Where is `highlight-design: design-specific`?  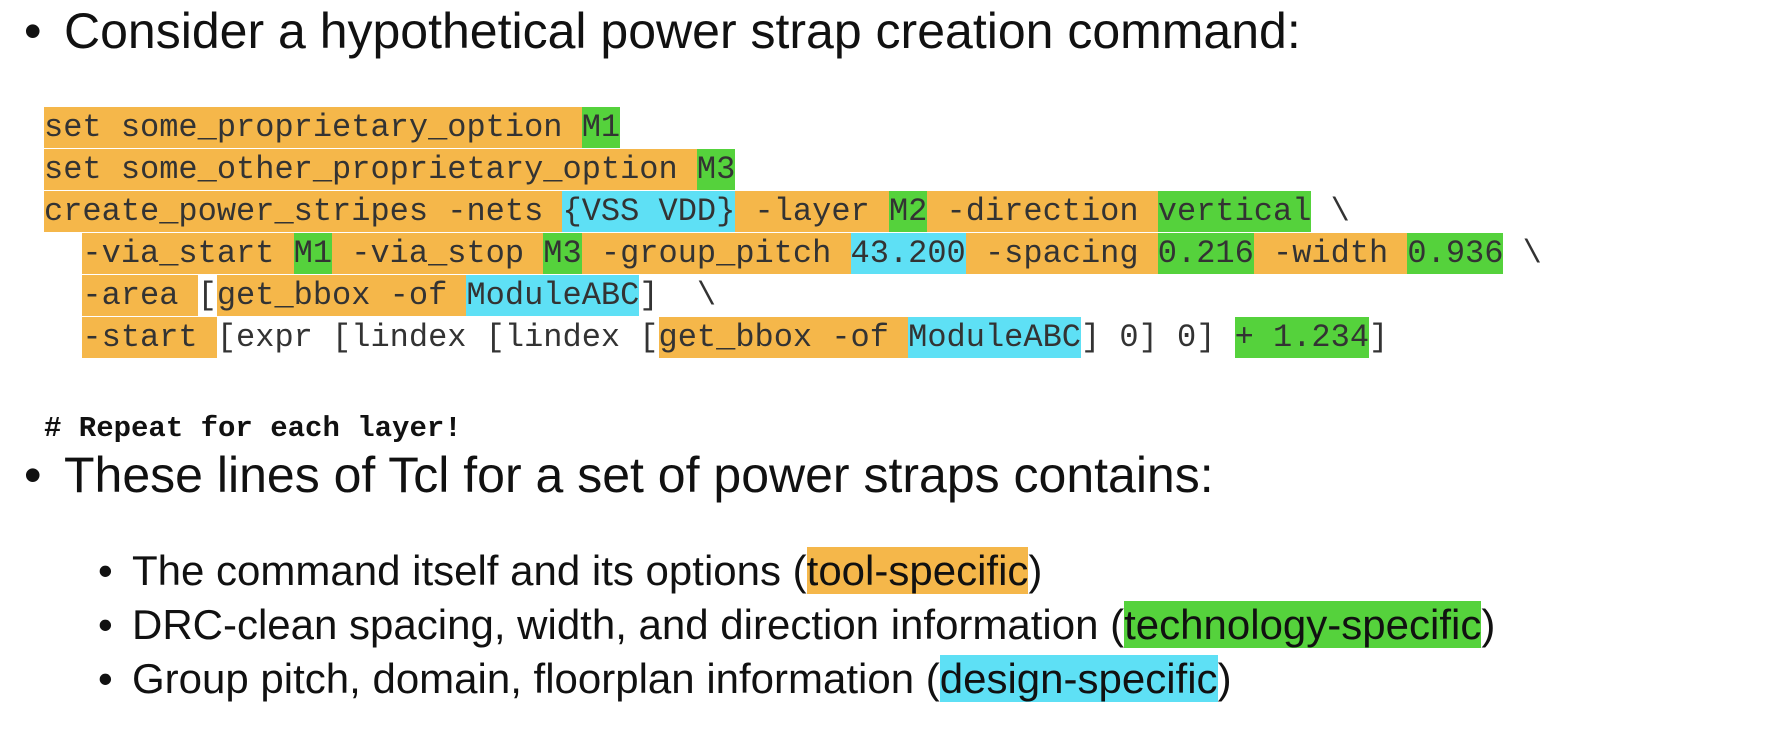
highlight-design: design-specific is located at coordinates (1078, 678).